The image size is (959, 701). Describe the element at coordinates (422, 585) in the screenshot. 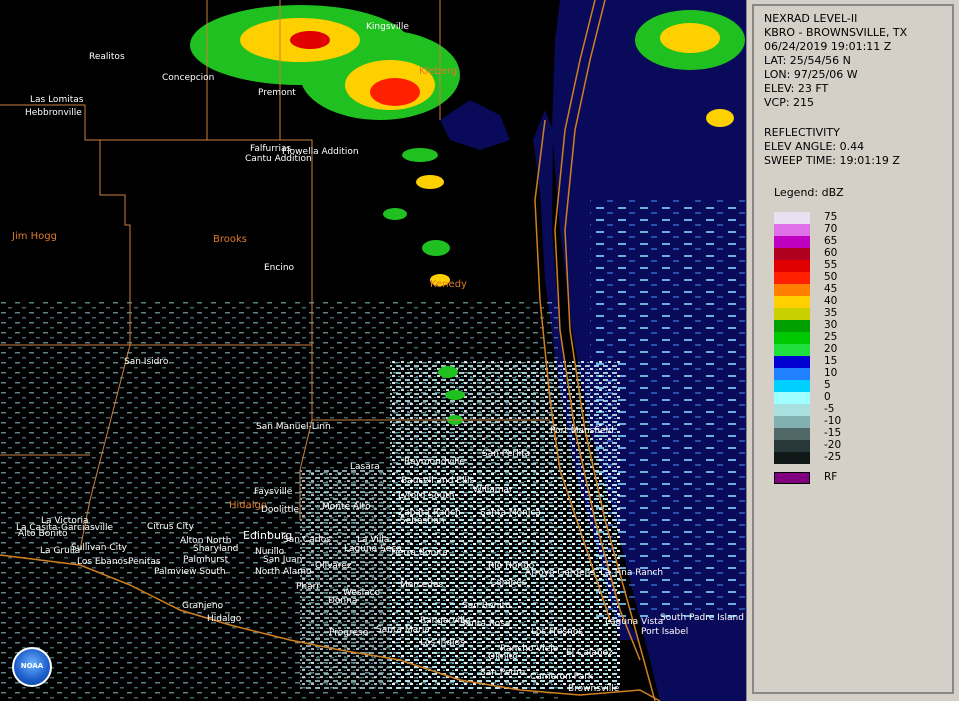

I see `town-label: Mercedes` at that location.